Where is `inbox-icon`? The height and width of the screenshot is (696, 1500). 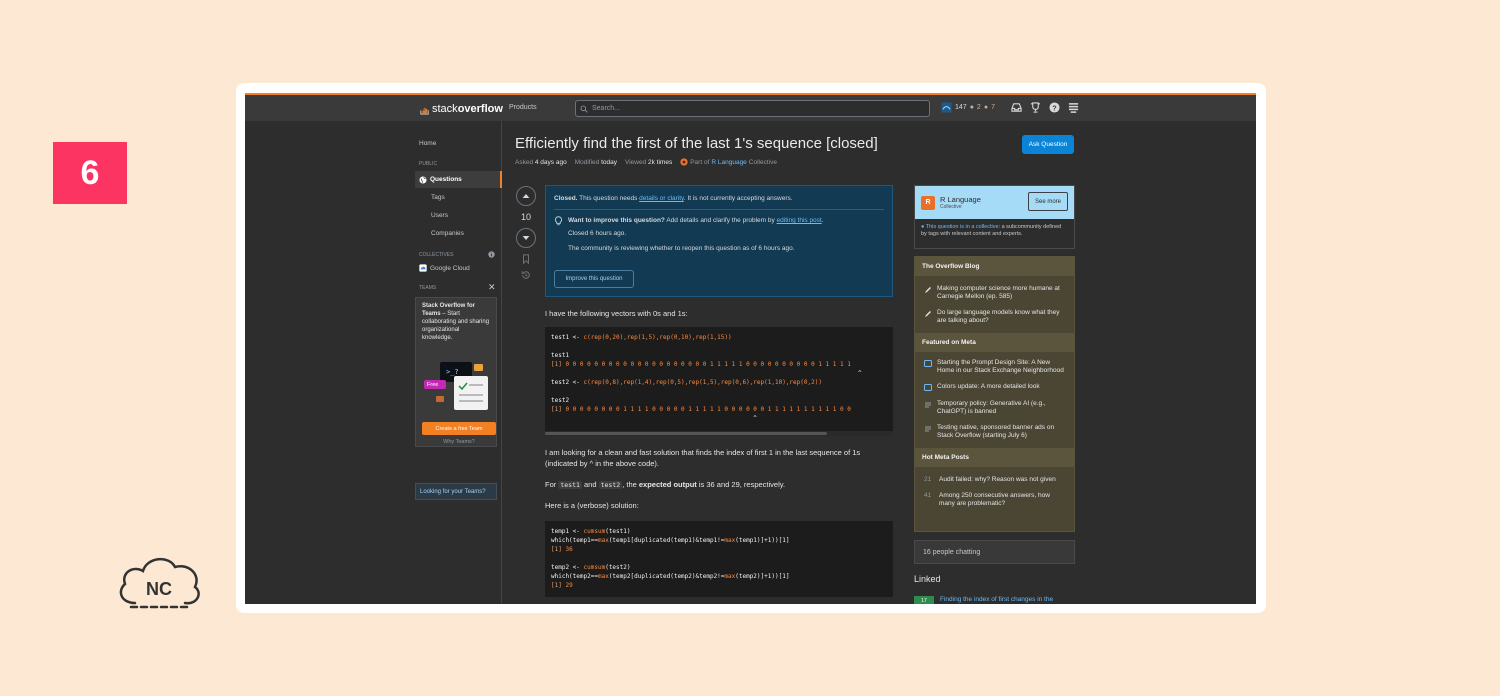 inbox-icon is located at coordinates (1016, 107).